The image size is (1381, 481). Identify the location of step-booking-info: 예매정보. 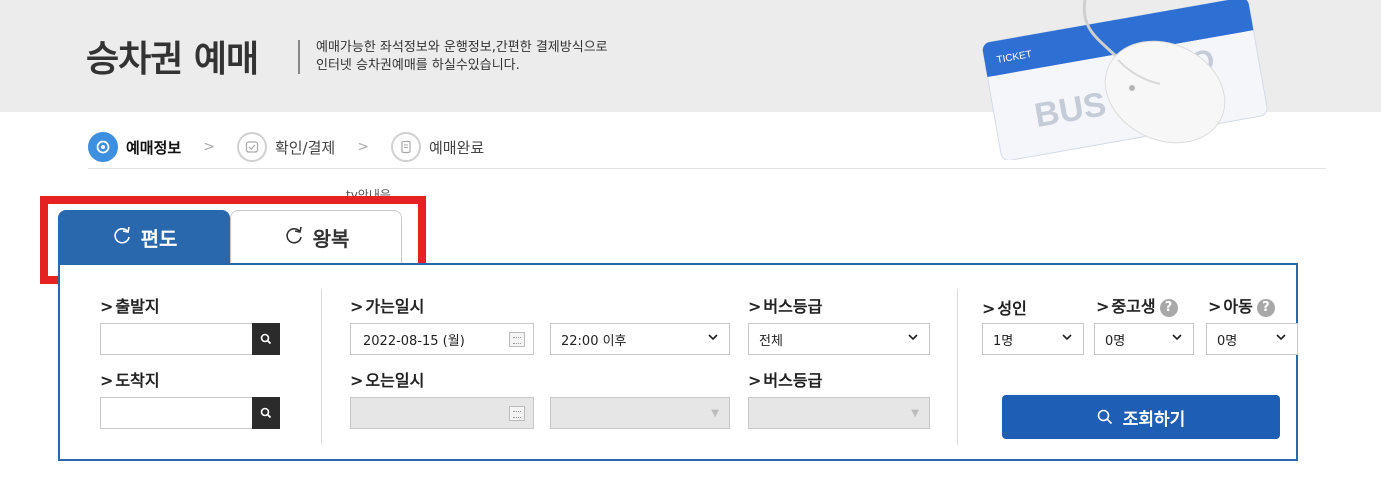
(134, 147).